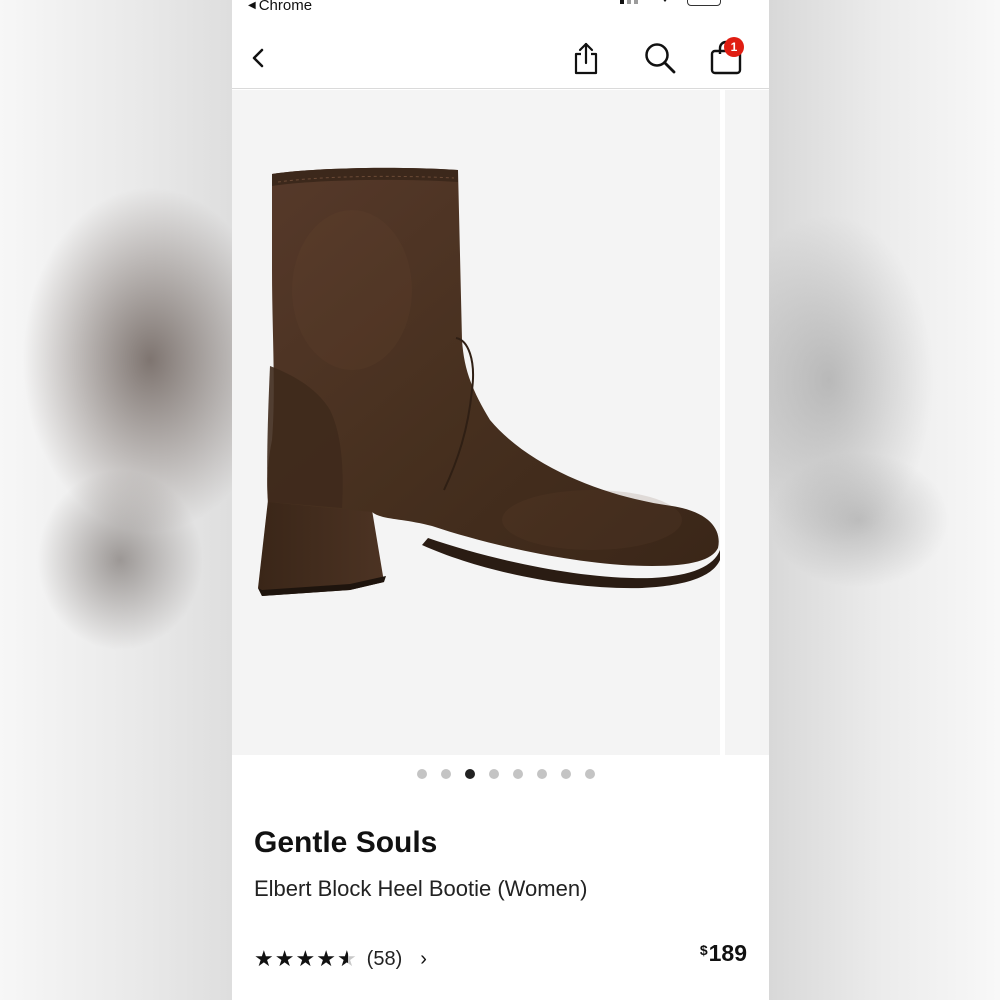  Describe the element at coordinates (423, 958) in the screenshot. I see `chevron-right-icon: ›` at that location.